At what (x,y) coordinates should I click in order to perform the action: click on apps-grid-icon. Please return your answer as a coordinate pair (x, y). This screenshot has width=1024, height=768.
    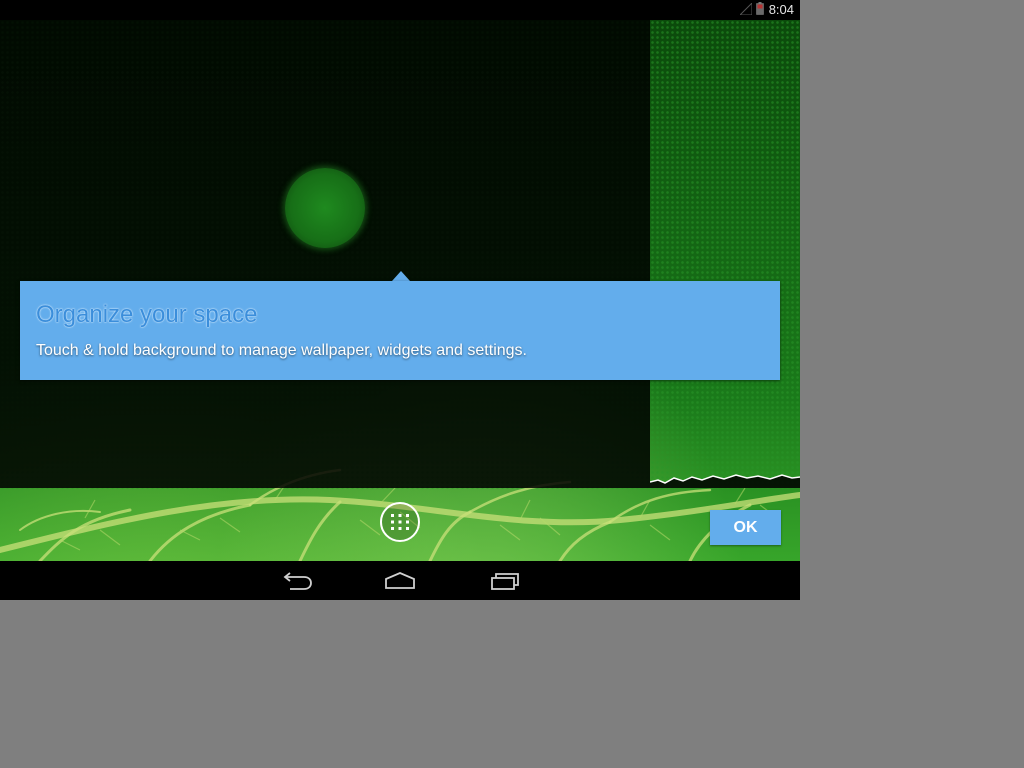
    Looking at the image, I should click on (400, 522).